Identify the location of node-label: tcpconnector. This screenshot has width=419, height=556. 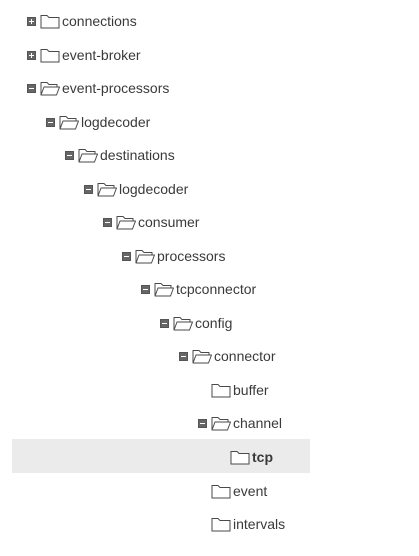
(216, 289).